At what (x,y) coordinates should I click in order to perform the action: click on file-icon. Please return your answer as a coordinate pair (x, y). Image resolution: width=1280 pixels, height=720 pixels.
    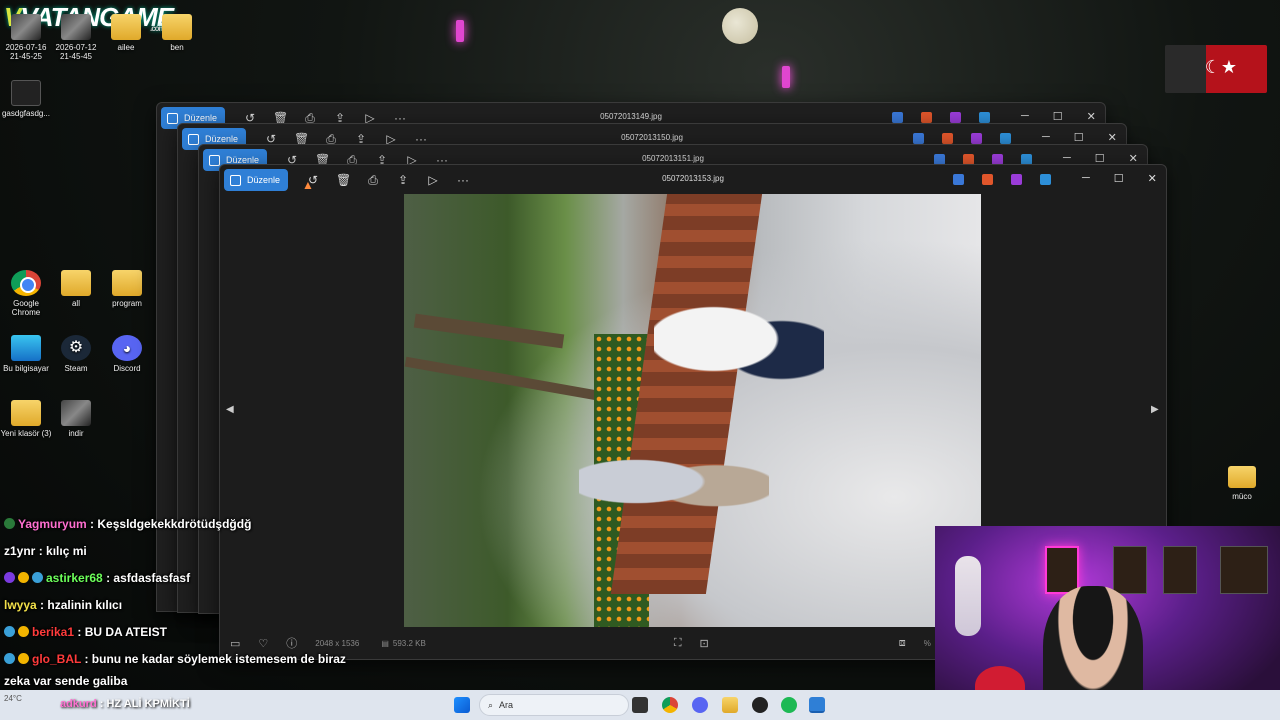
    Looking at the image, I should click on (26, 93).